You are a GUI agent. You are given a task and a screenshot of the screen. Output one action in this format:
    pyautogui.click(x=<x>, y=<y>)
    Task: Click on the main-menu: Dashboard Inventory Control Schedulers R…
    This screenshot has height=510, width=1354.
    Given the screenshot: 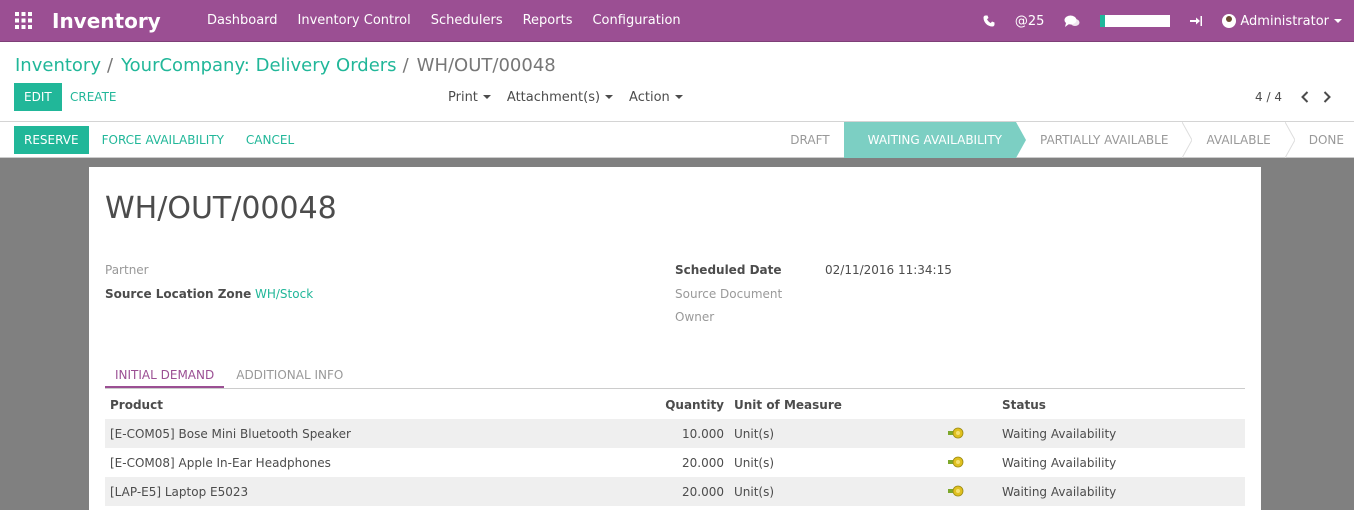 What is the action you would take?
    pyautogui.click(x=444, y=21)
    